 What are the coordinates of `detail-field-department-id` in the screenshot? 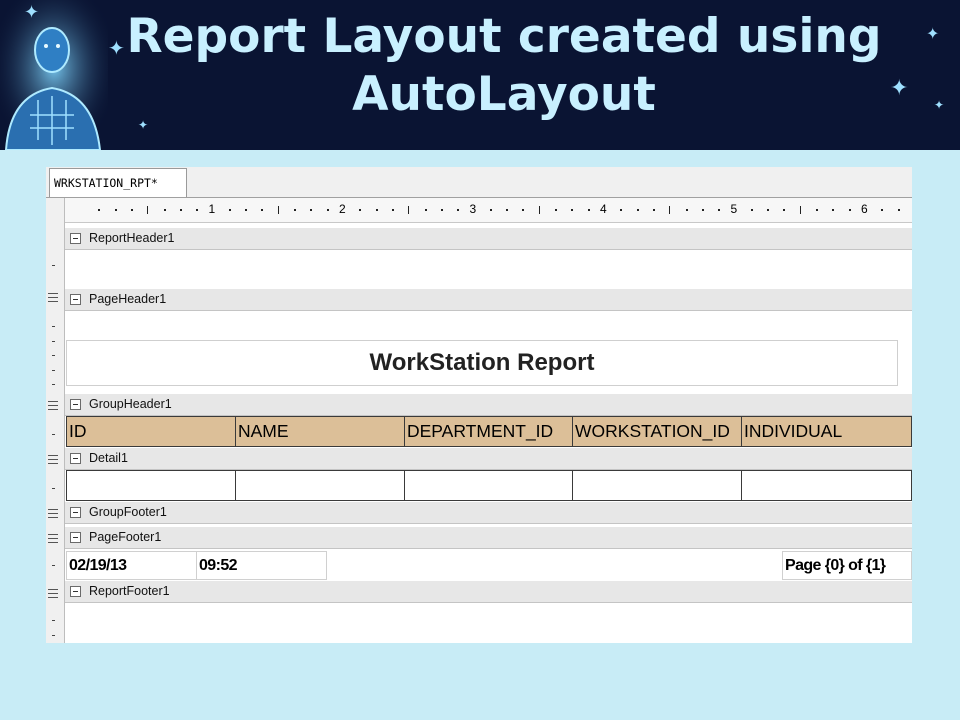 It's located at (488, 485).